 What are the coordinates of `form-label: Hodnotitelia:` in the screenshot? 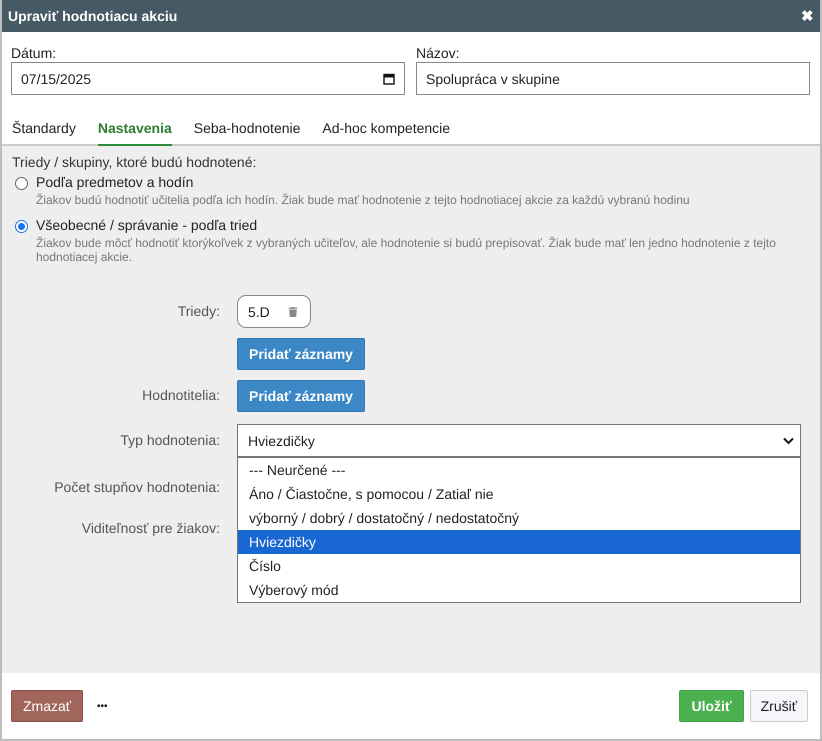 It's located at (180, 395).